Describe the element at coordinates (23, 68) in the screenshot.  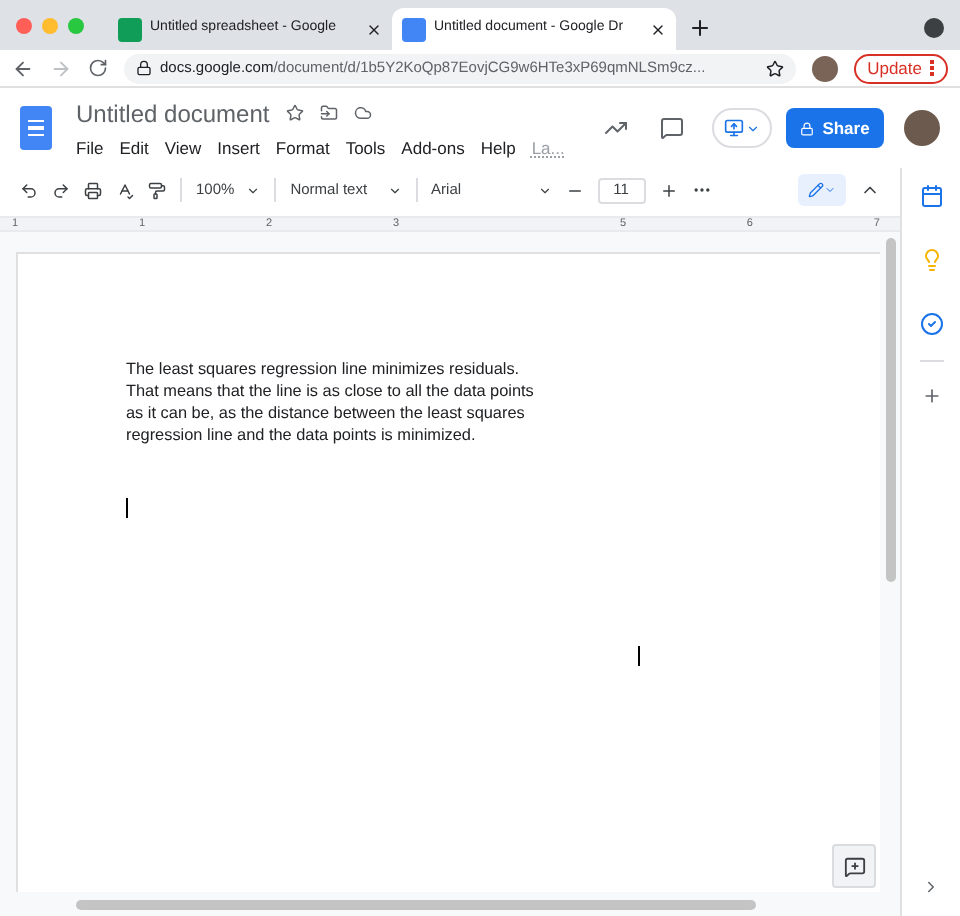
I see `back-icon` at that location.